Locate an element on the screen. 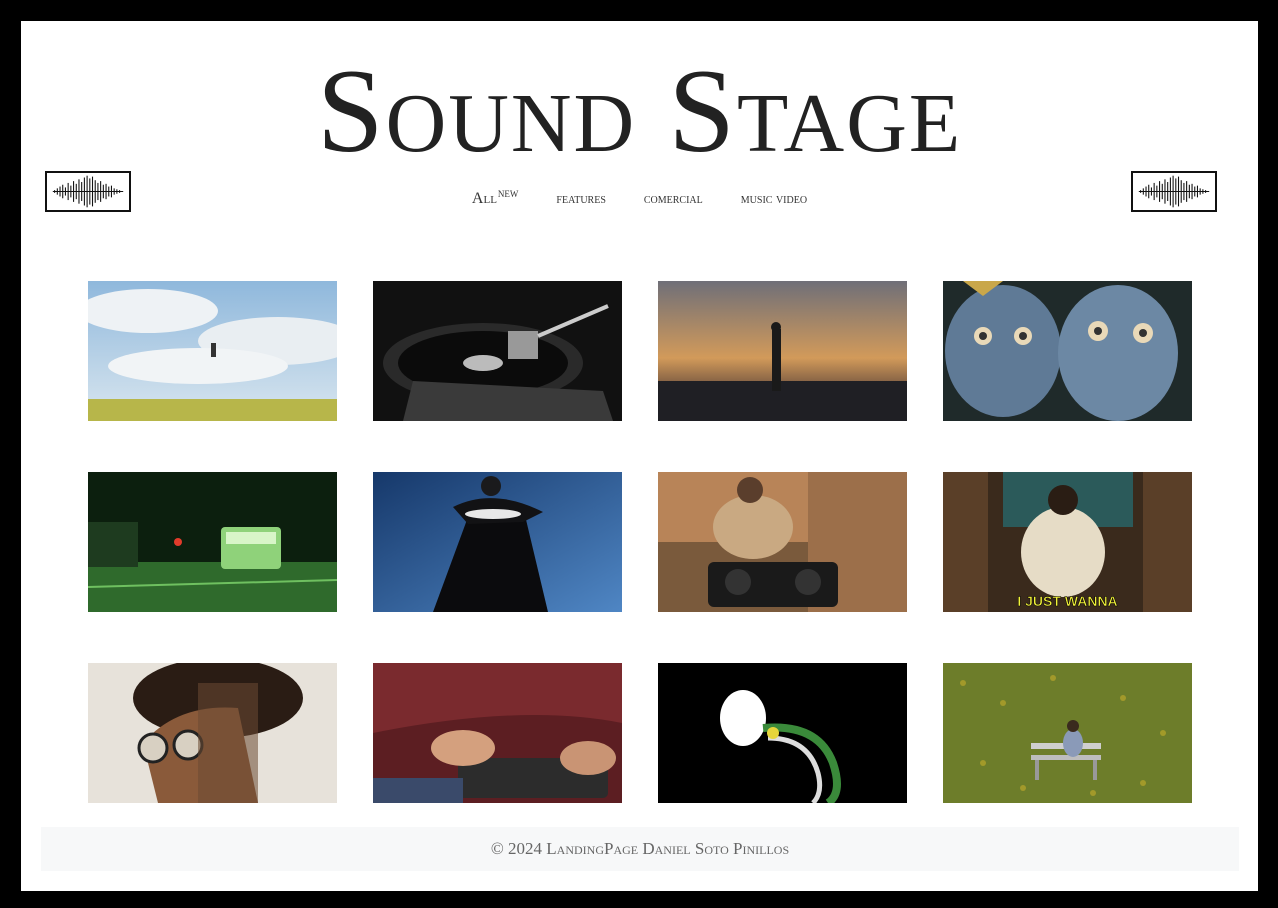 This screenshot has height=908, width=1278. video-thumbnail-portrait-lyrics is located at coordinates (212, 733).